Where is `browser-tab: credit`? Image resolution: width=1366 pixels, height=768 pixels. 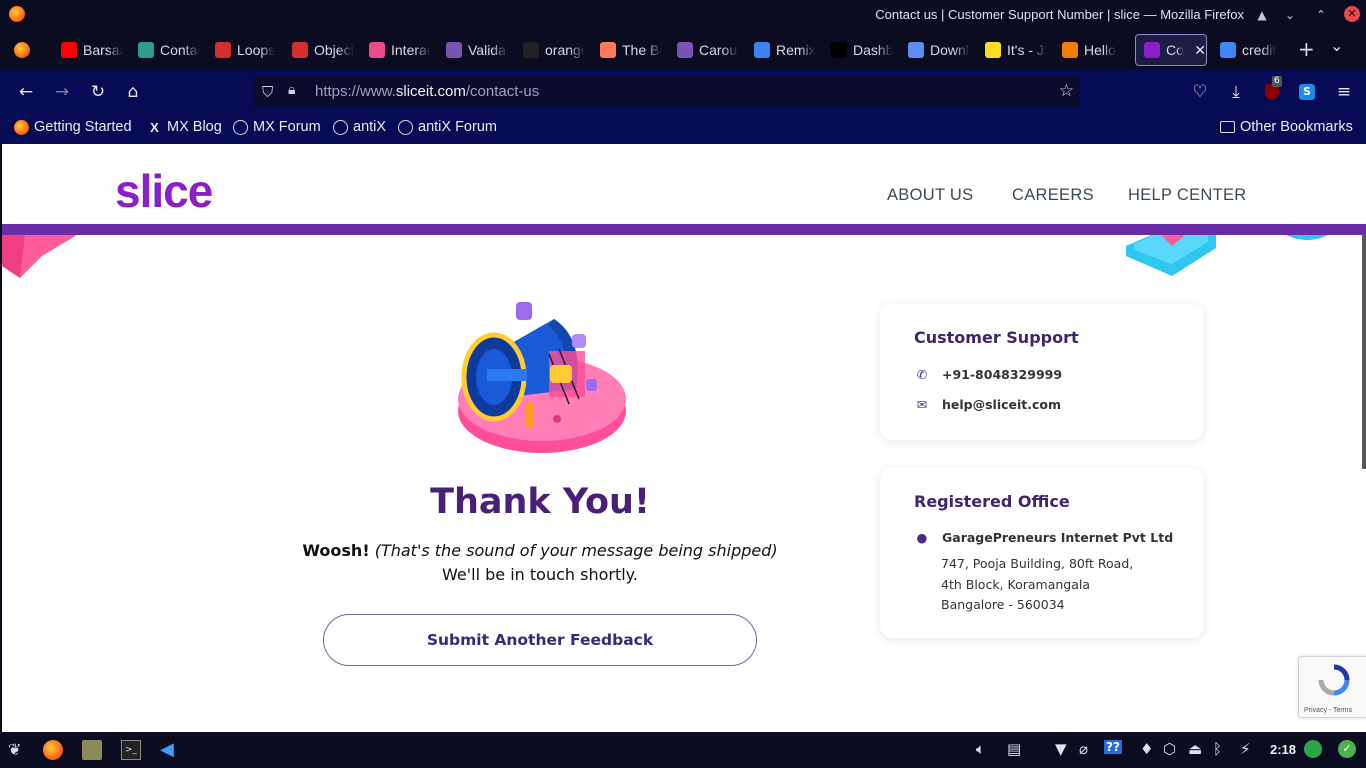 browser-tab: credit is located at coordinates (1250, 50).